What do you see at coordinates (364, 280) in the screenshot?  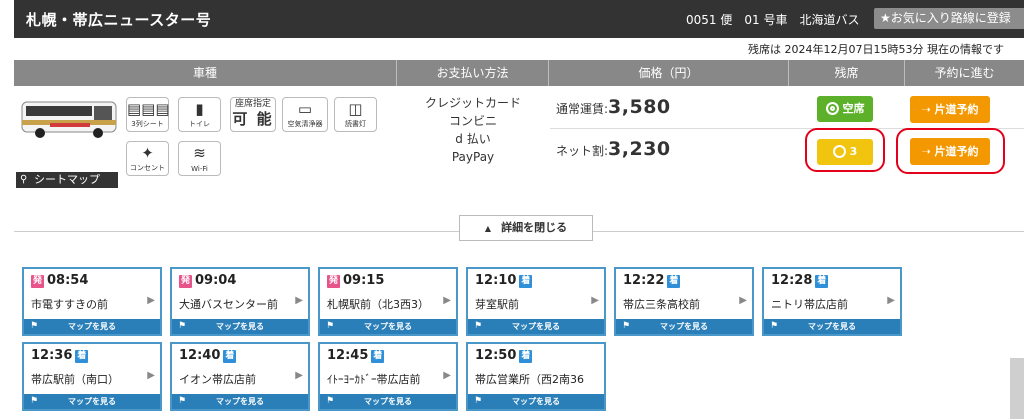 I see `stop-time: 09:15` at bounding box center [364, 280].